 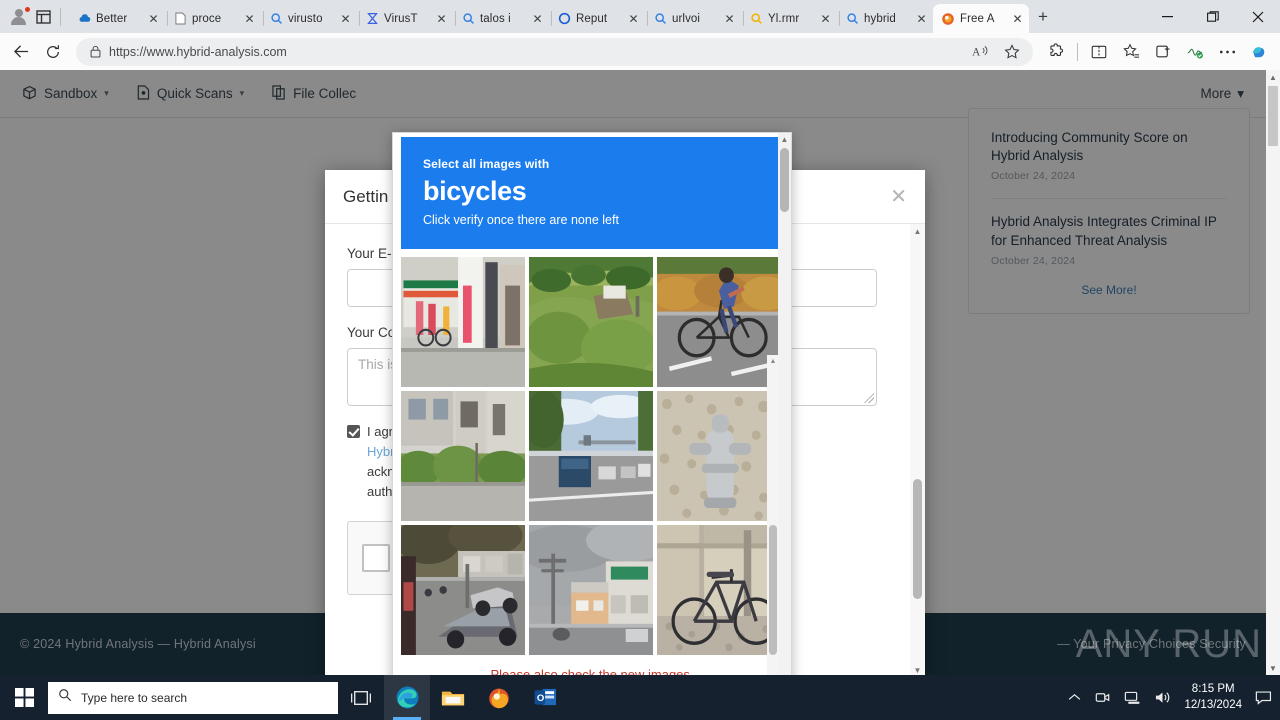 I want to click on new-tab-button: +, so click(x=1043, y=17).